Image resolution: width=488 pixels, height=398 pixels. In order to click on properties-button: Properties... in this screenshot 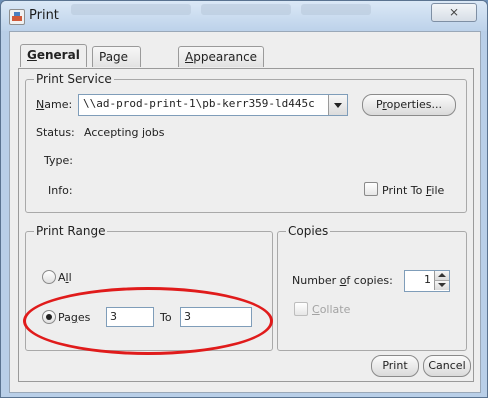, I will do `click(409, 105)`.